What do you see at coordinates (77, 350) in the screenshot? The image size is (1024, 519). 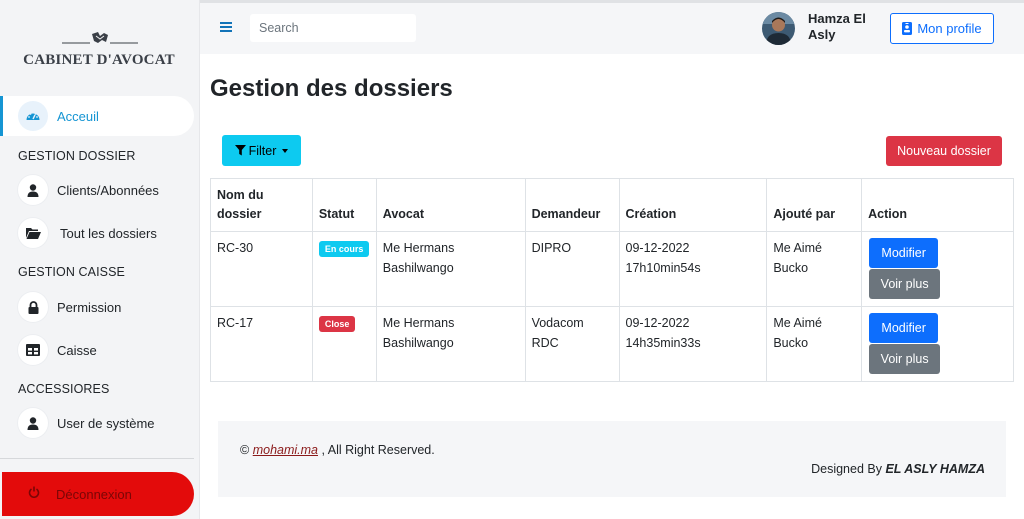 I see `sidebar-item-label: Caisse` at bounding box center [77, 350].